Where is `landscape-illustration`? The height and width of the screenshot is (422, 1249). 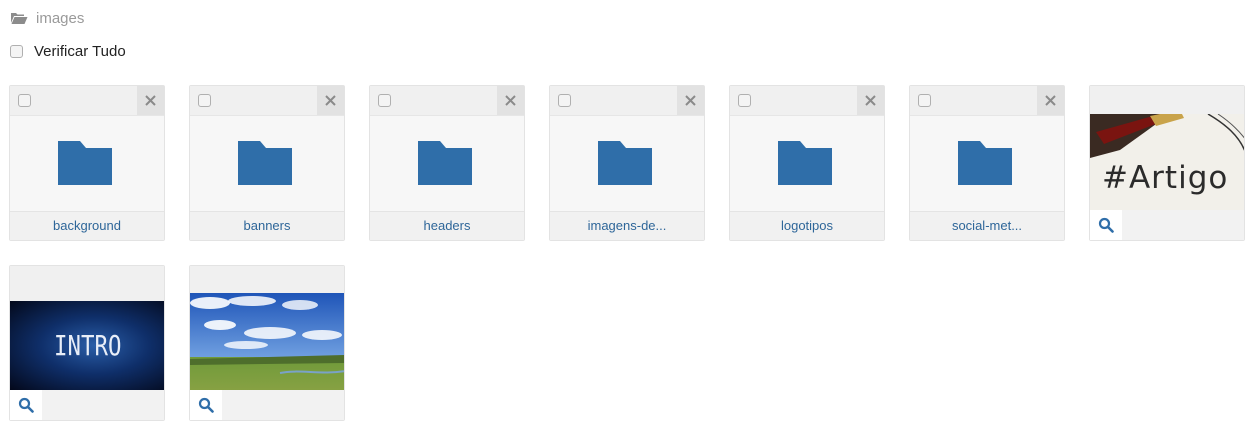
landscape-illustration is located at coordinates (267, 344).